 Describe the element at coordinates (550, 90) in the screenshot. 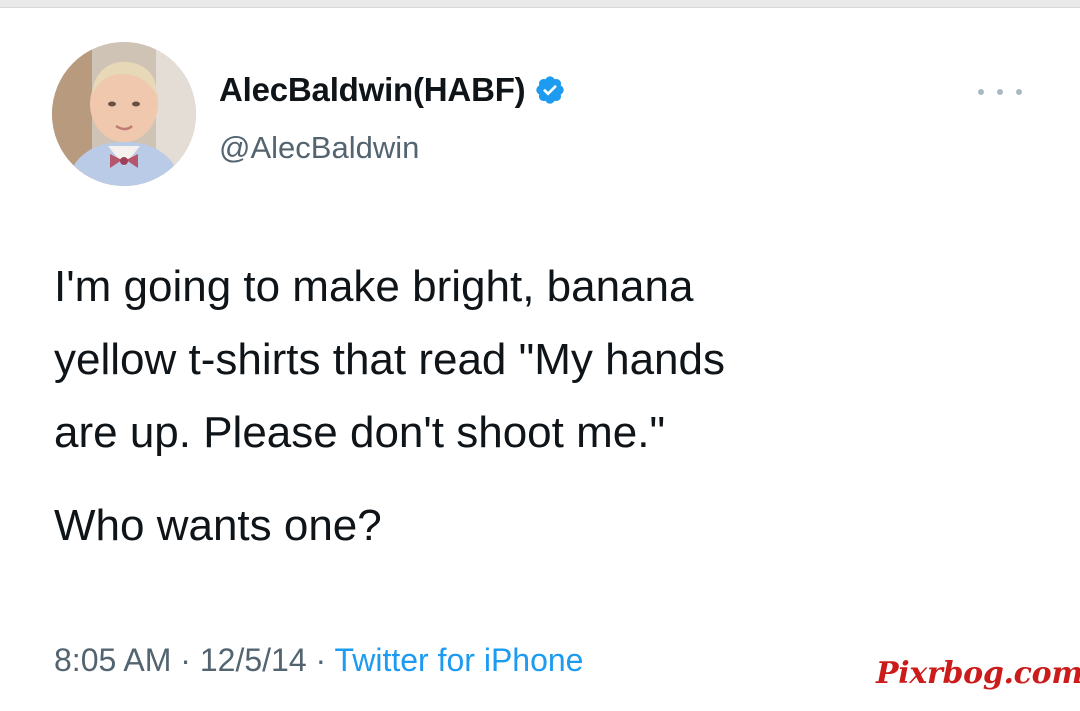

I see `verified-badge-icon` at that location.